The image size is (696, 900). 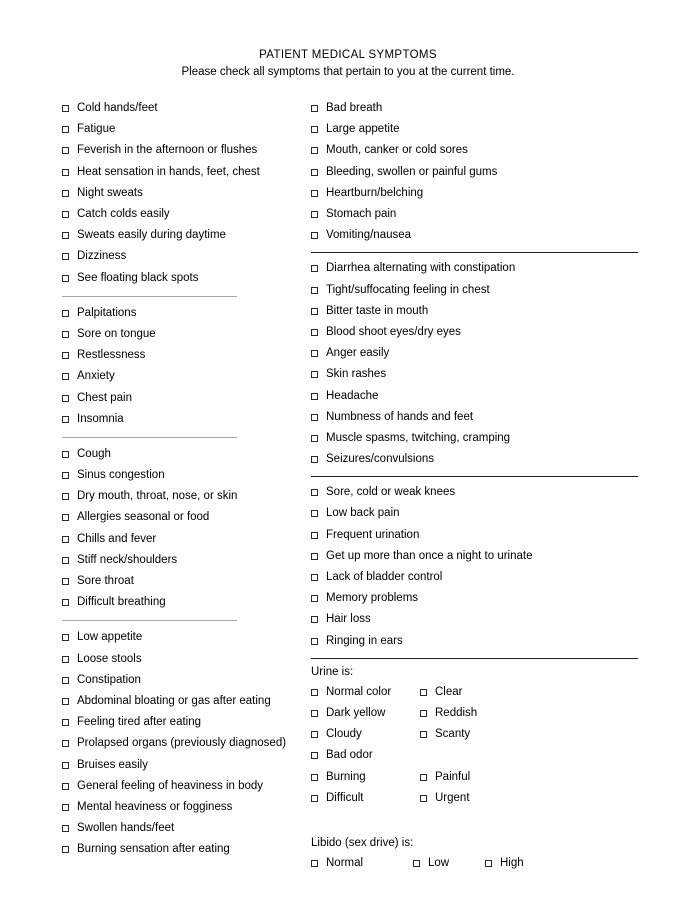 What do you see at coordinates (365, 692) in the screenshot?
I see `checkbox-row: Normal color` at bounding box center [365, 692].